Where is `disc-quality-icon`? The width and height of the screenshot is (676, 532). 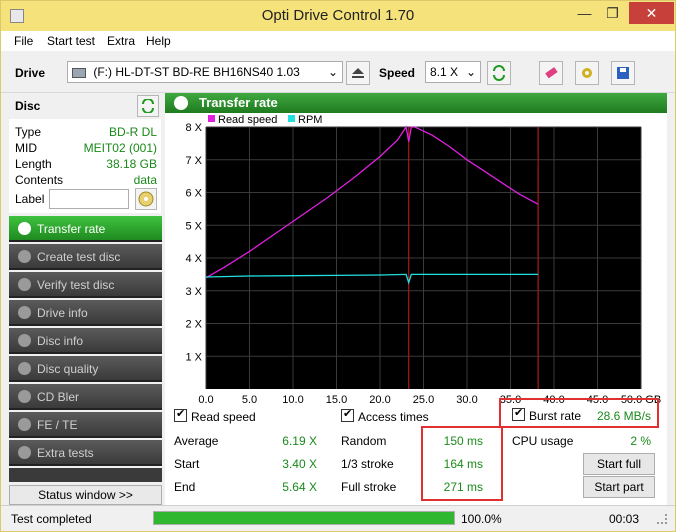
disc-quality-icon is located at coordinates (24, 368).